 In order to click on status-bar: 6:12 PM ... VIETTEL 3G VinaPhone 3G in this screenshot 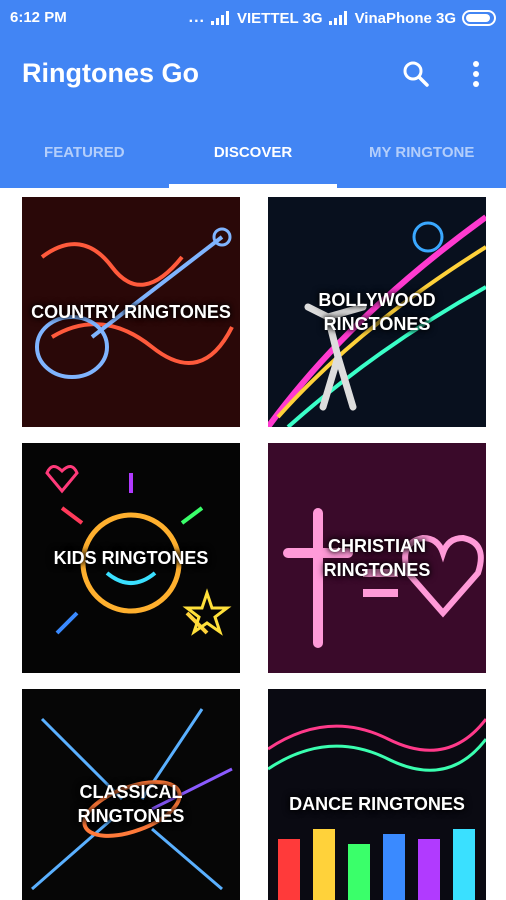, I will do `click(253, 17)`.